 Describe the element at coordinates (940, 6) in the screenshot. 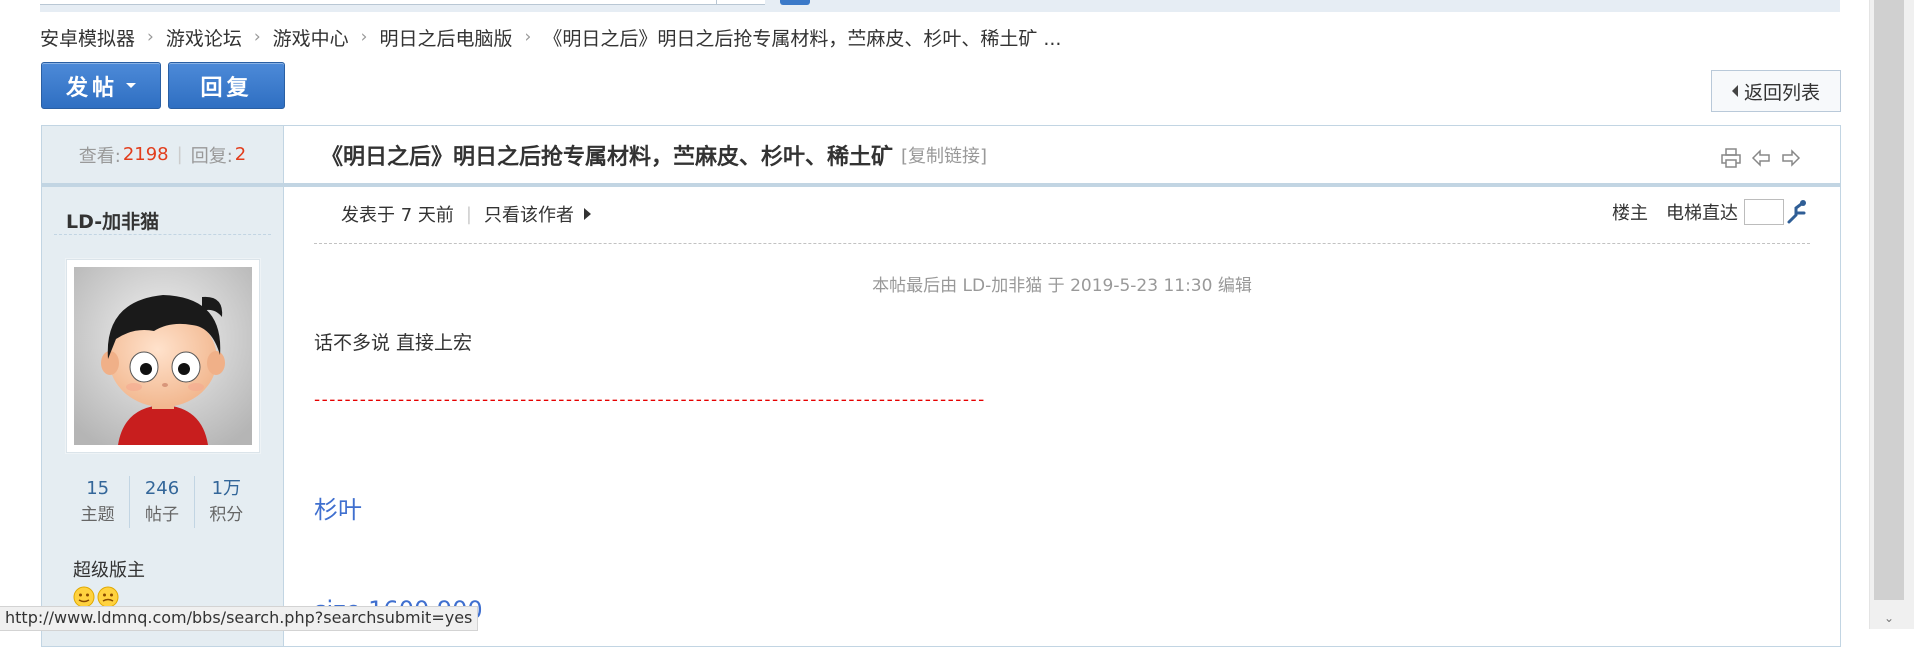

I see `top-search-strip` at that location.